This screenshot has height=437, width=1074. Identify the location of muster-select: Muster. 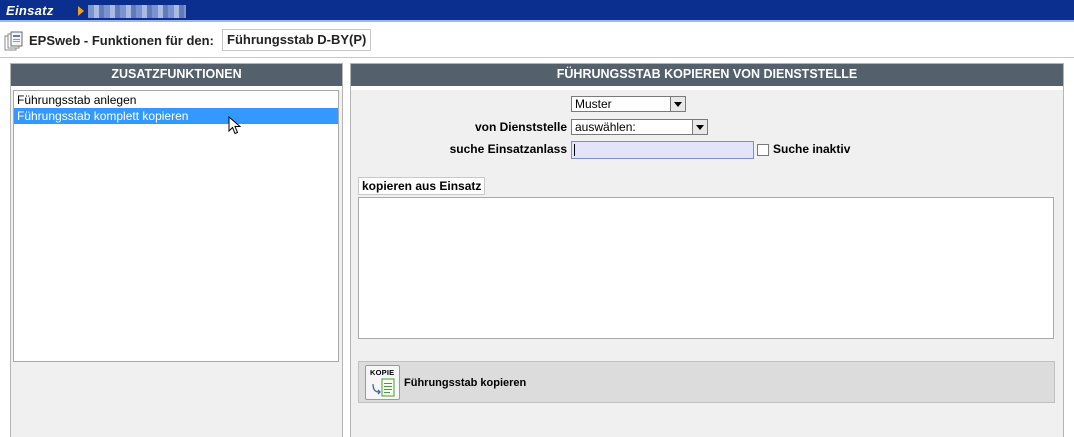
(628, 104).